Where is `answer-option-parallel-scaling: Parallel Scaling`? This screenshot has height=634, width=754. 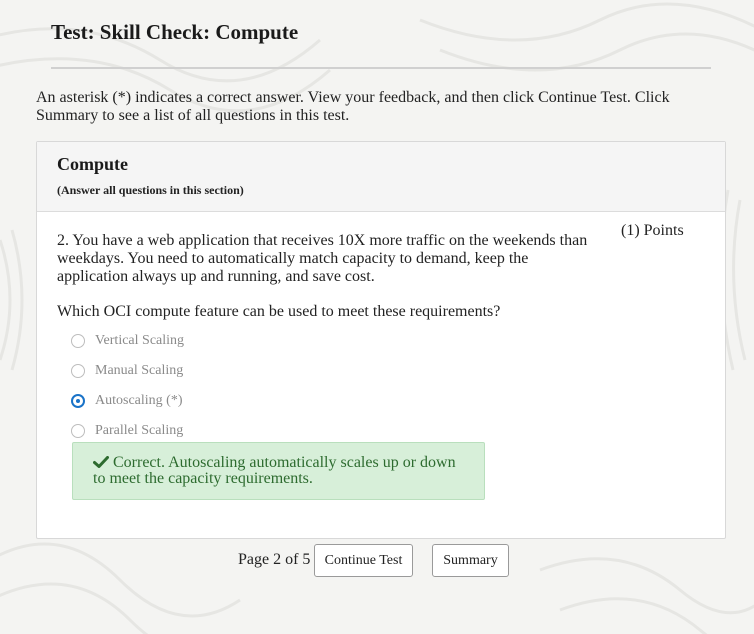 answer-option-parallel-scaling: Parallel Scaling is located at coordinates (127, 431).